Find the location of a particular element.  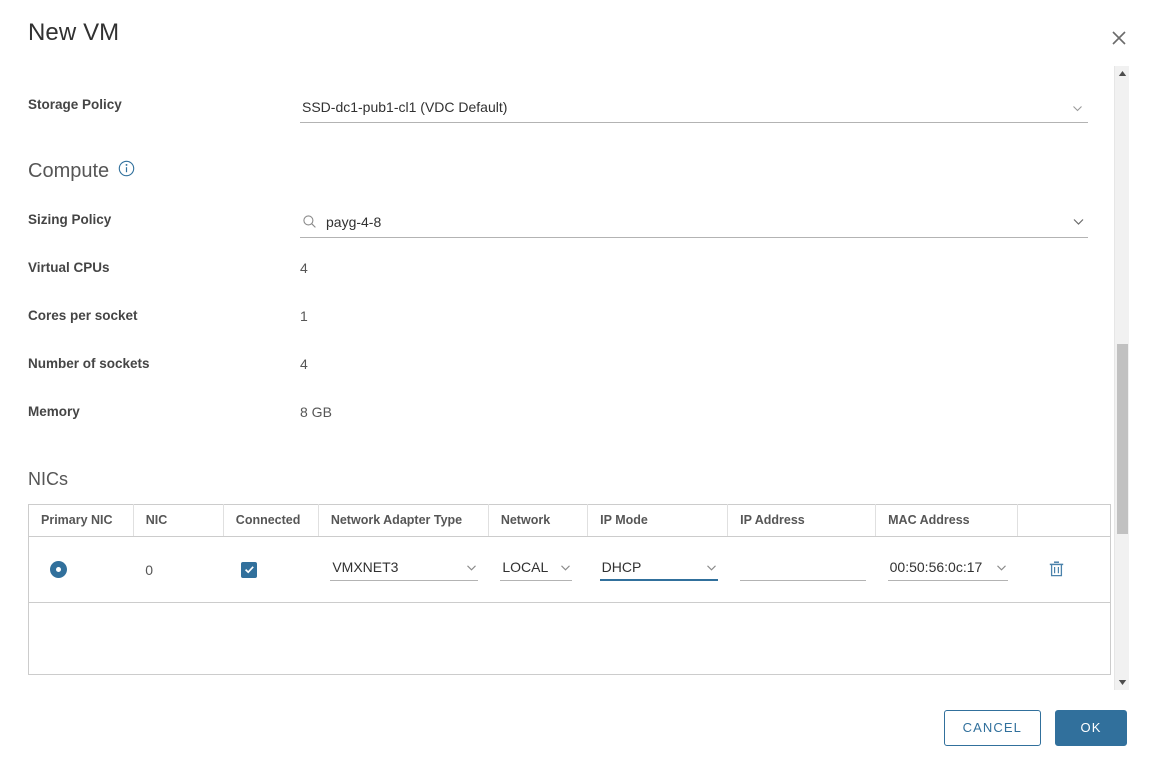

number-of-sockets-row: Number of sockets 4 is located at coordinates (556, 373).